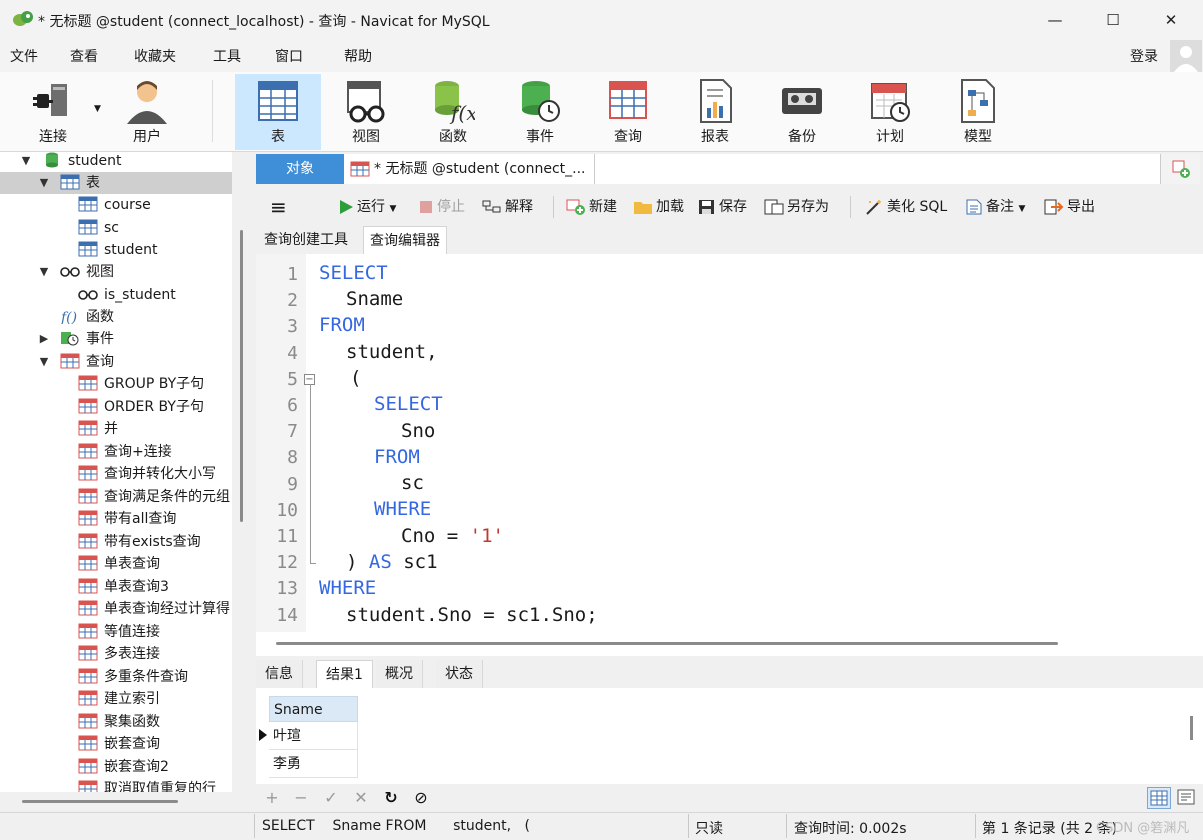 Image resolution: width=1203 pixels, height=840 pixels. Describe the element at coordinates (796, 207) in the screenshot. I see `save-as-button: 另存为` at that location.